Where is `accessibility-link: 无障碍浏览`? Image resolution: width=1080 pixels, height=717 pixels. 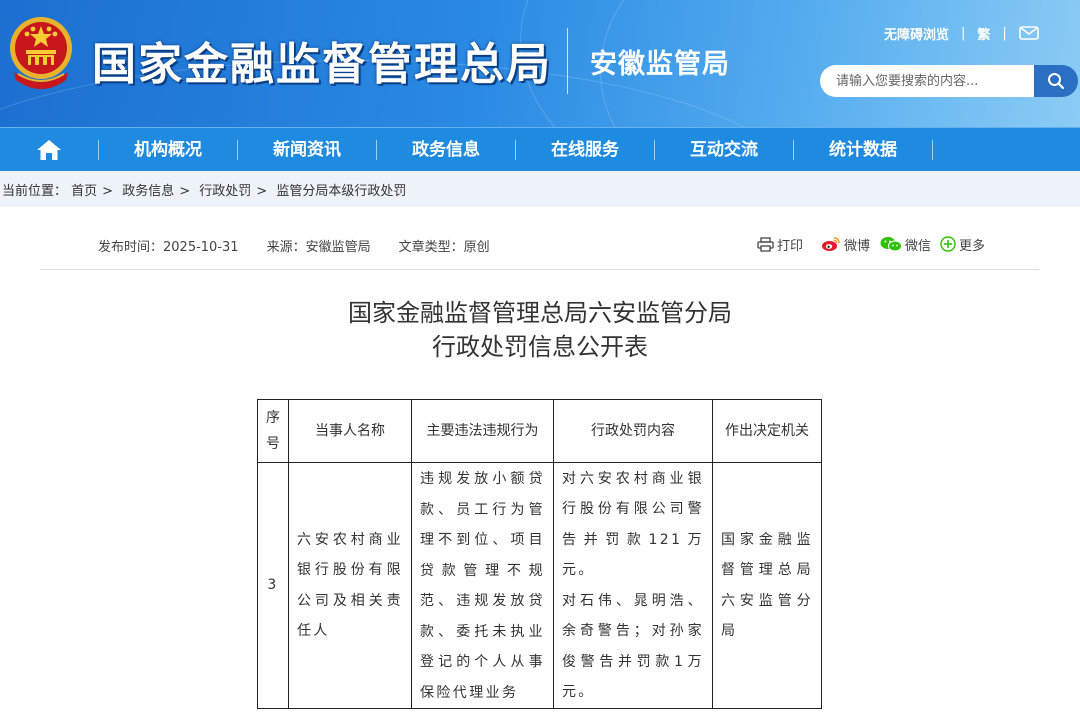 accessibility-link: 无障碍浏览 is located at coordinates (916, 33).